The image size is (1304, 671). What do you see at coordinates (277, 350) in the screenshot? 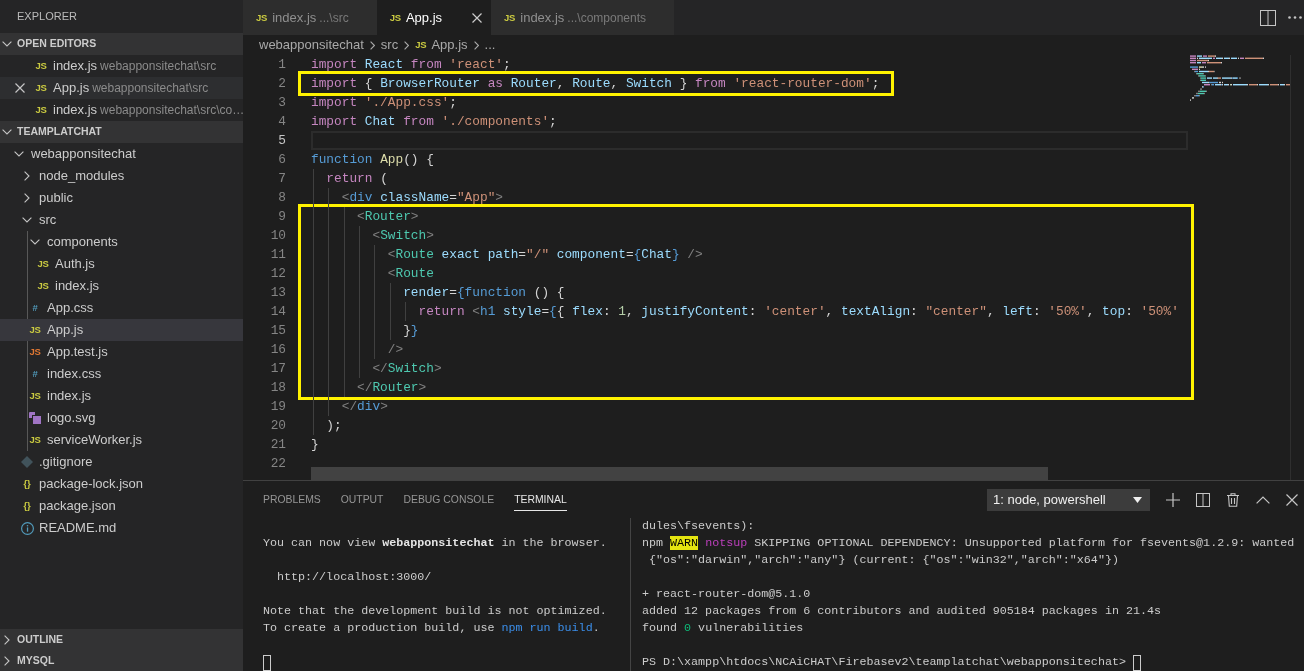
I see `line-number: 16` at bounding box center [277, 350].